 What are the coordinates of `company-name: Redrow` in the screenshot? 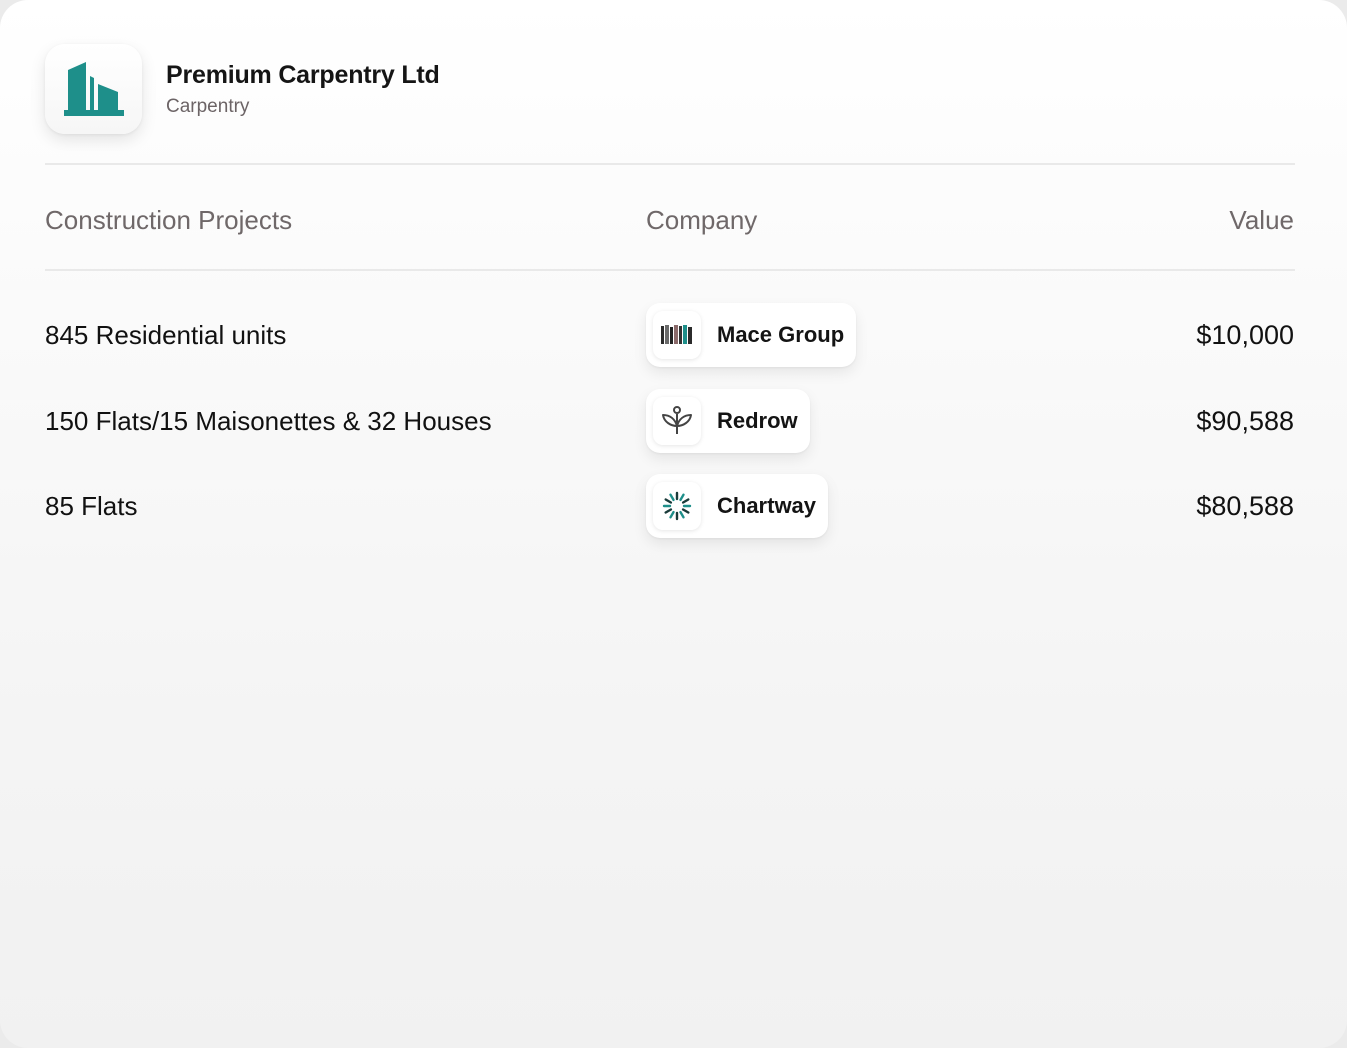 It's located at (757, 420).